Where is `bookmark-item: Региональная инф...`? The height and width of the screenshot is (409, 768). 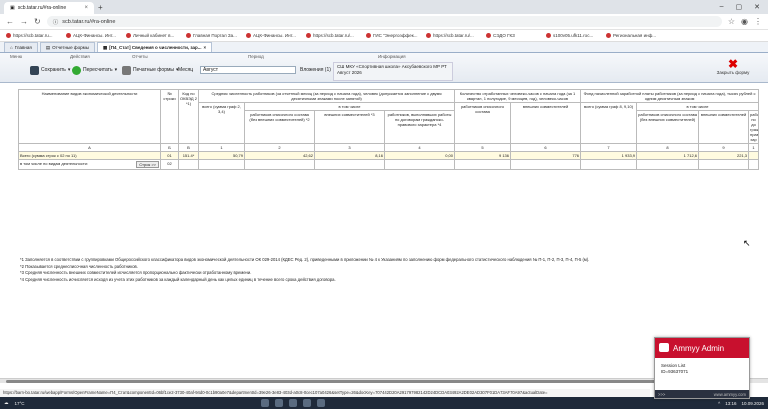
bookmark-item: Региональная инф... is located at coordinates (634, 35).